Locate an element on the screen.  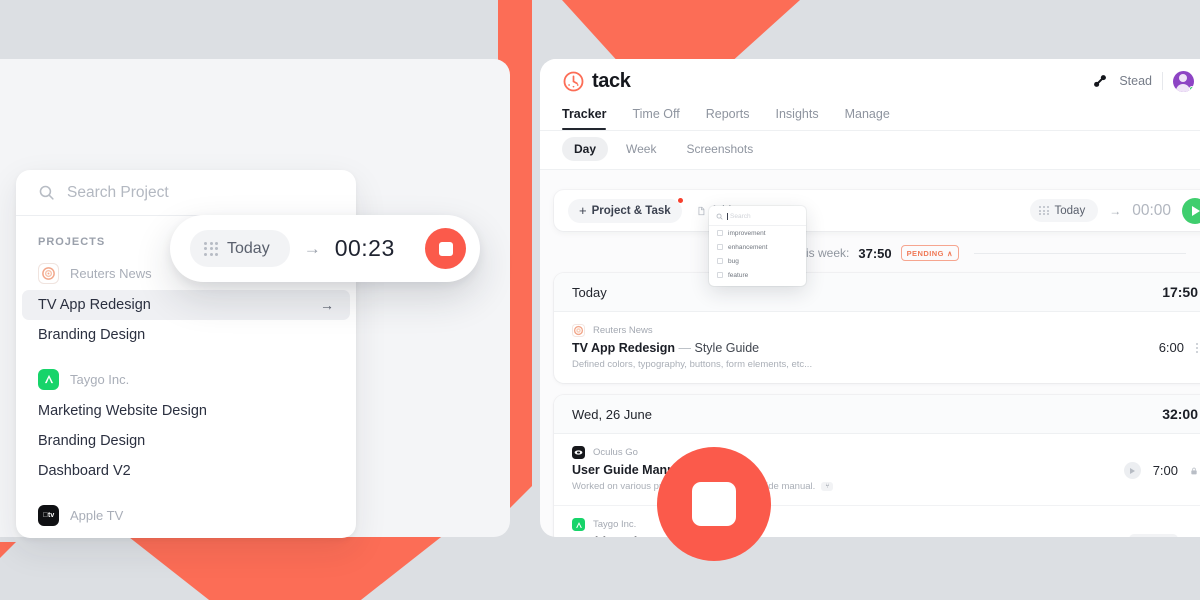
search-input is located at coordinates (200, 192).